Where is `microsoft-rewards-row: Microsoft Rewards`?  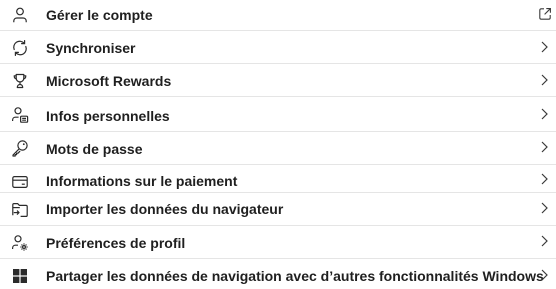
microsoft-rewards-row: Microsoft Rewards is located at coordinates (278, 80).